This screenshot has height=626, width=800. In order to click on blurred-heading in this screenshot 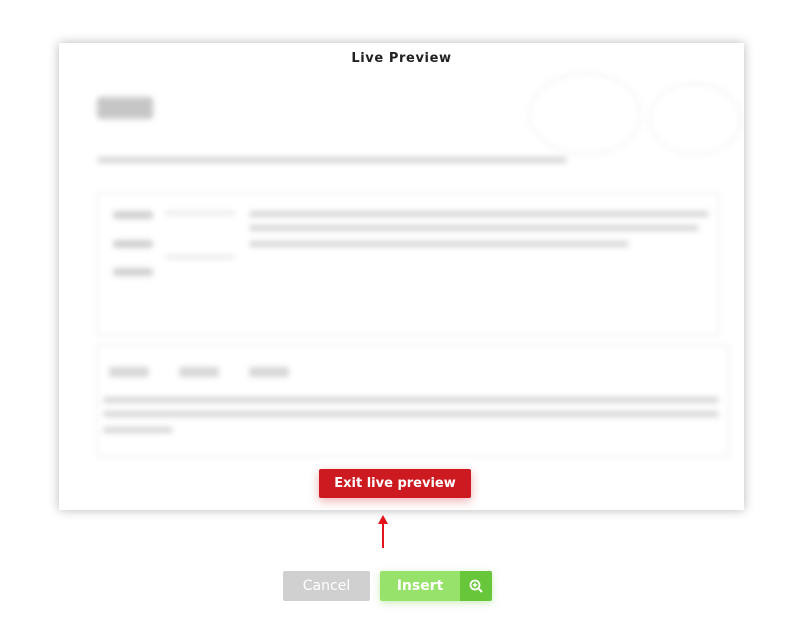, I will do `click(125, 108)`.